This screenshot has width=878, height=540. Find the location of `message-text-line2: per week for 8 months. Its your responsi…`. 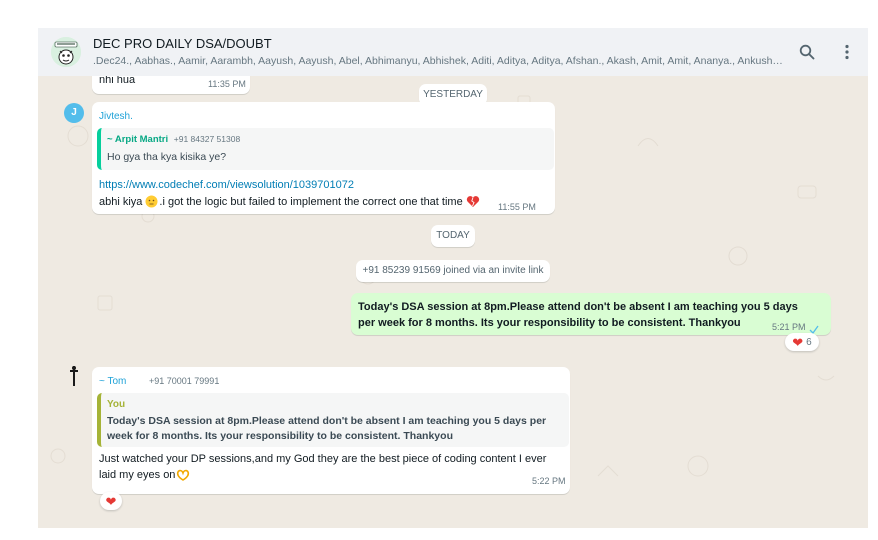

message-text-line2: per week for 8 months. Its your responsi… is located at coordinates (549, 323).